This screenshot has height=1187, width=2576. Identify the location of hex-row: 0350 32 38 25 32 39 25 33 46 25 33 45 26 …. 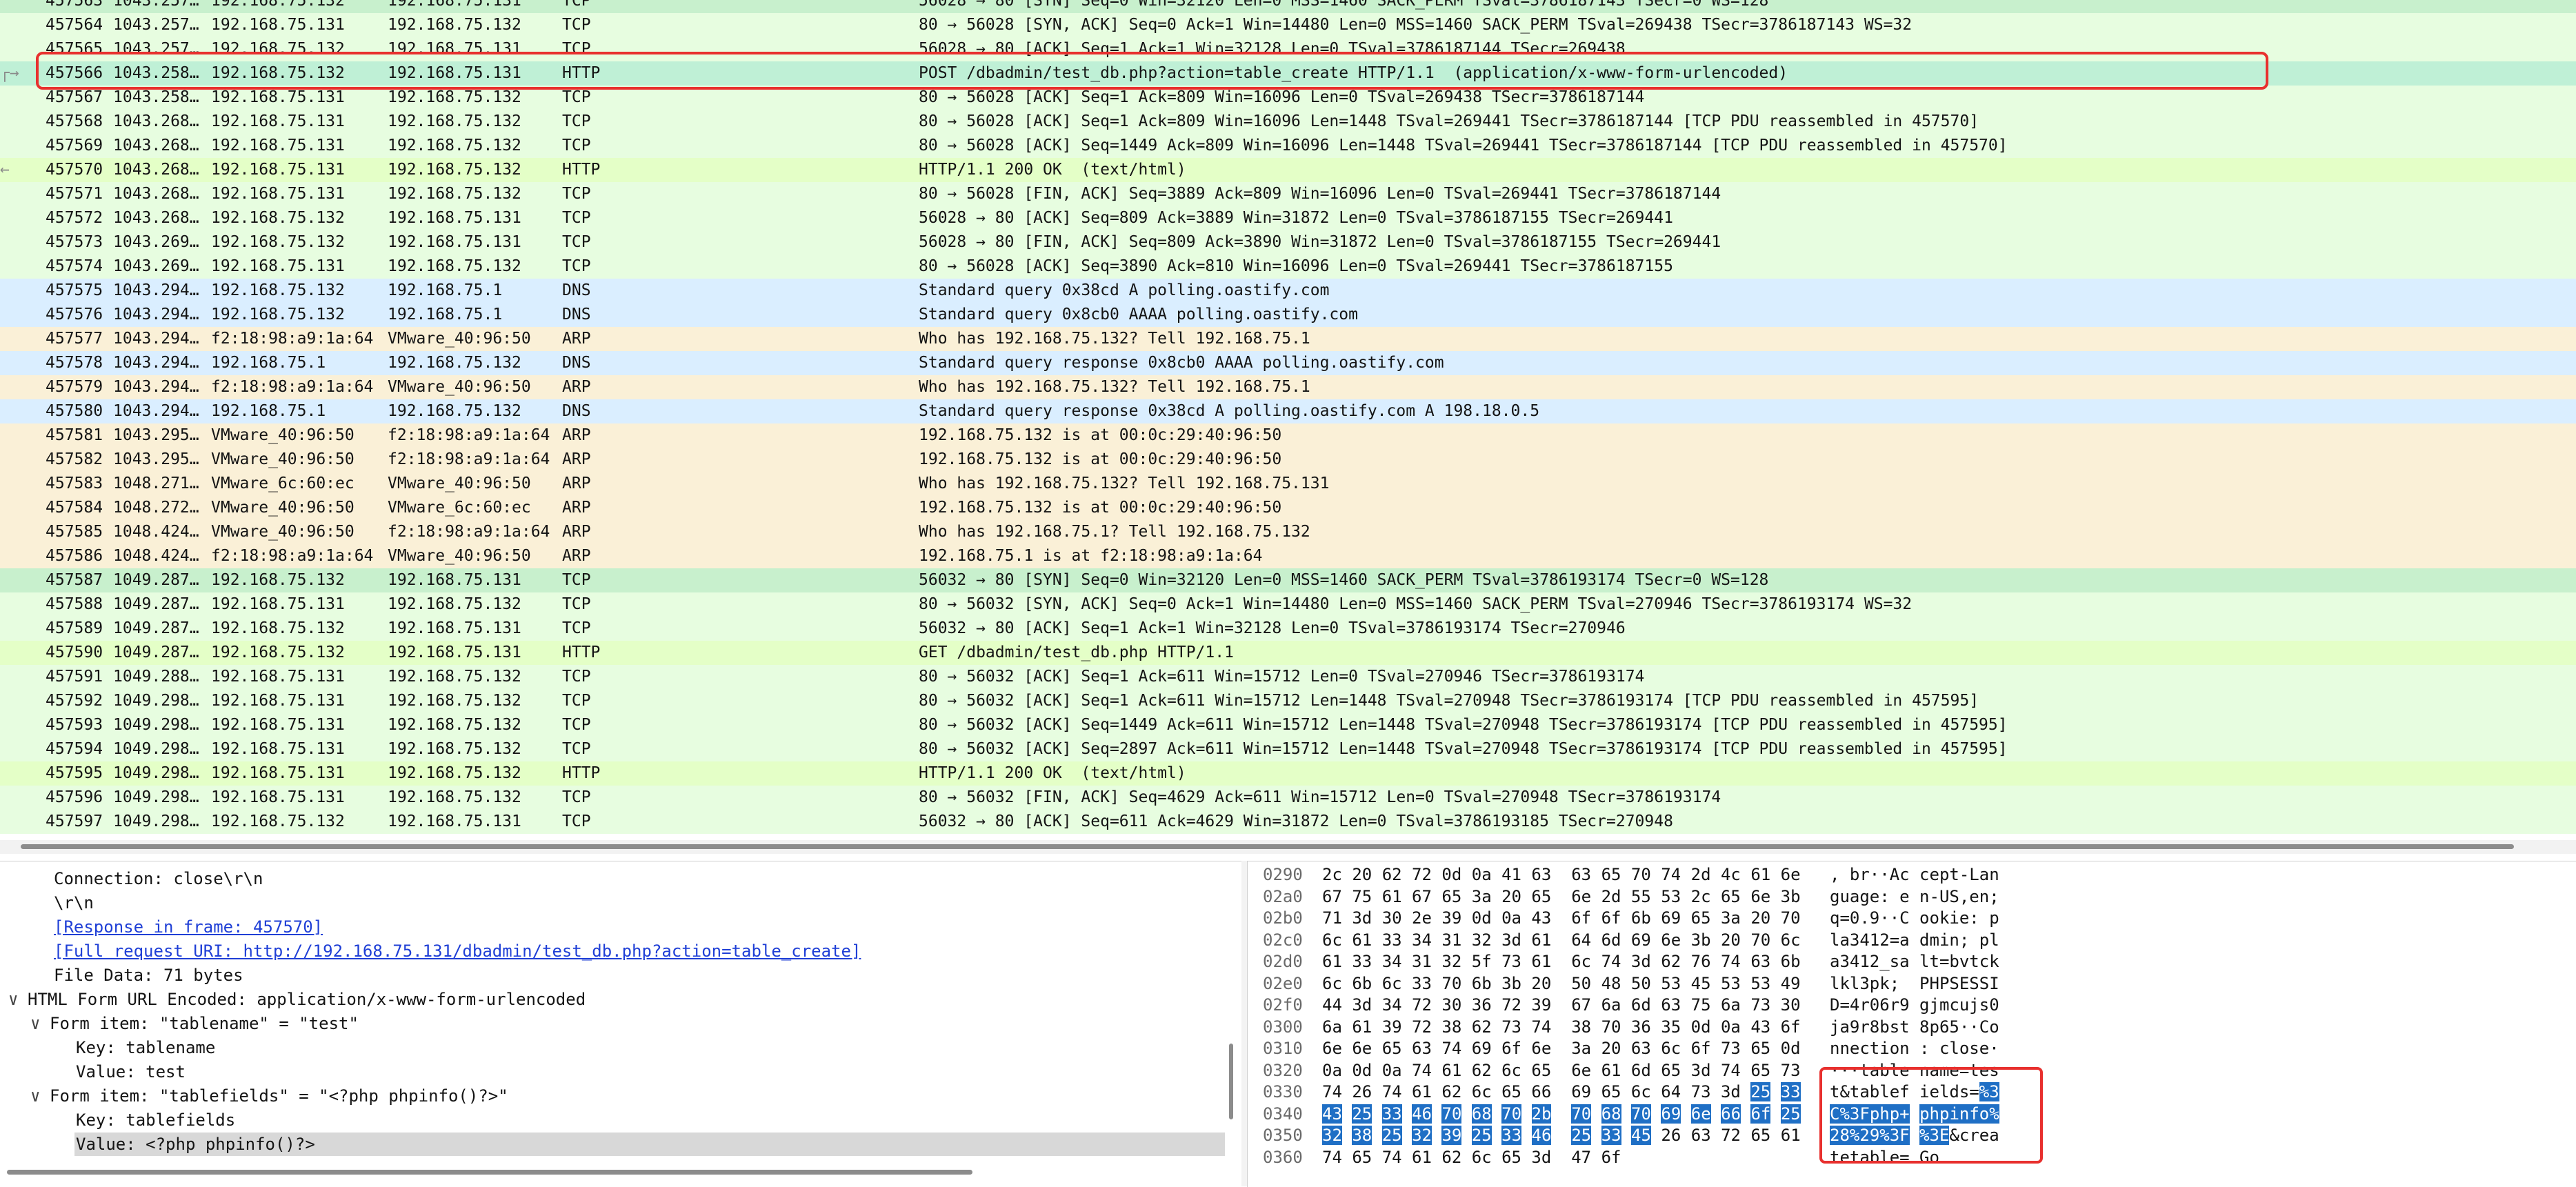
(1912, 1136).